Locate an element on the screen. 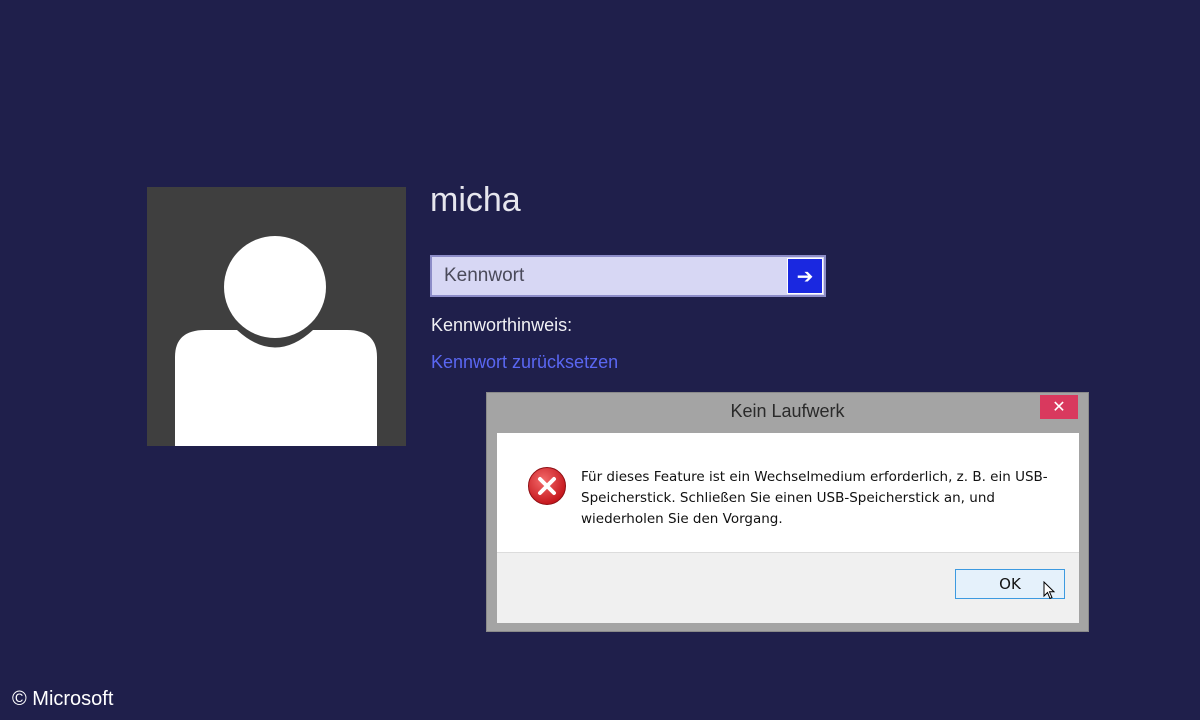 This screenshot has width=1200, height=720. copyright-notice: © Microsoft is located at coordinates (63, 699).